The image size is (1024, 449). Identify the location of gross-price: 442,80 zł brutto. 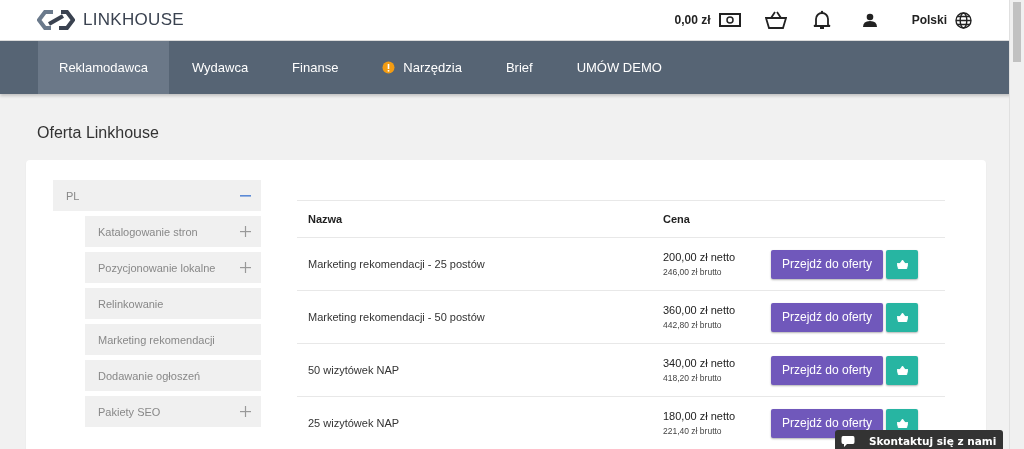
(693, 325).